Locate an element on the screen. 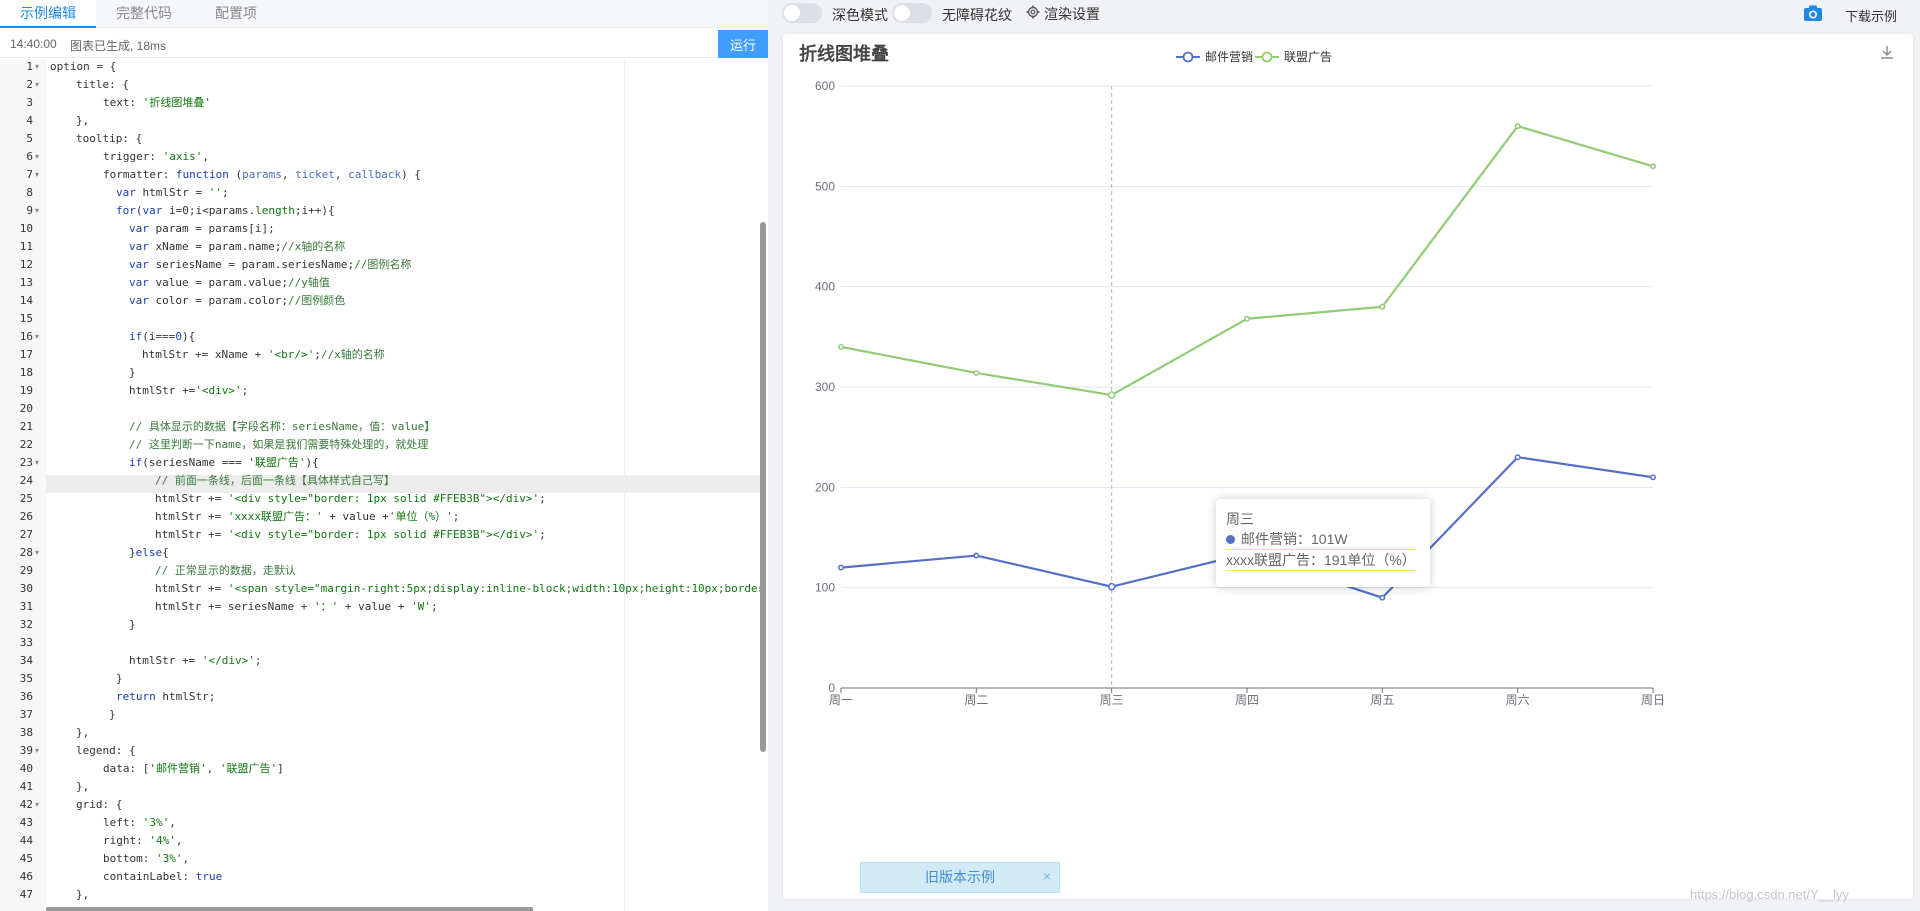 The height and width of the screenshot is (911, 1920). code-line: var value = param.value;//y轴值 is located at coordinates (229, 282).